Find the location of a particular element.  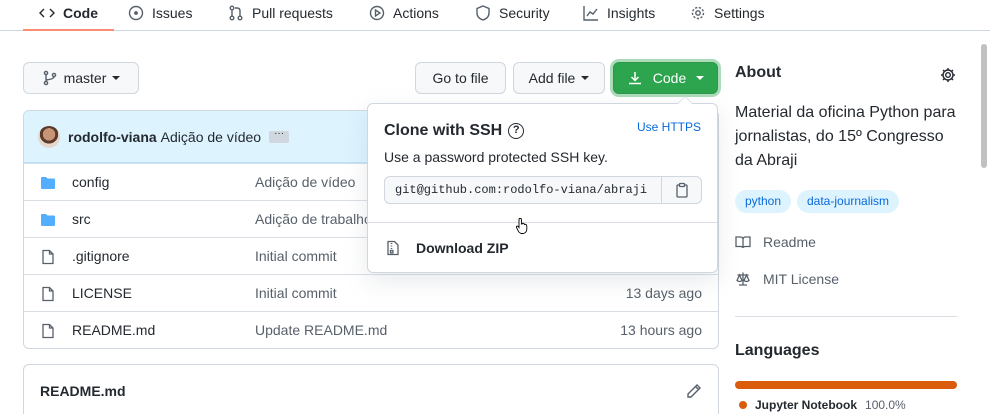

download-icon is located at coordinates (634, 78).